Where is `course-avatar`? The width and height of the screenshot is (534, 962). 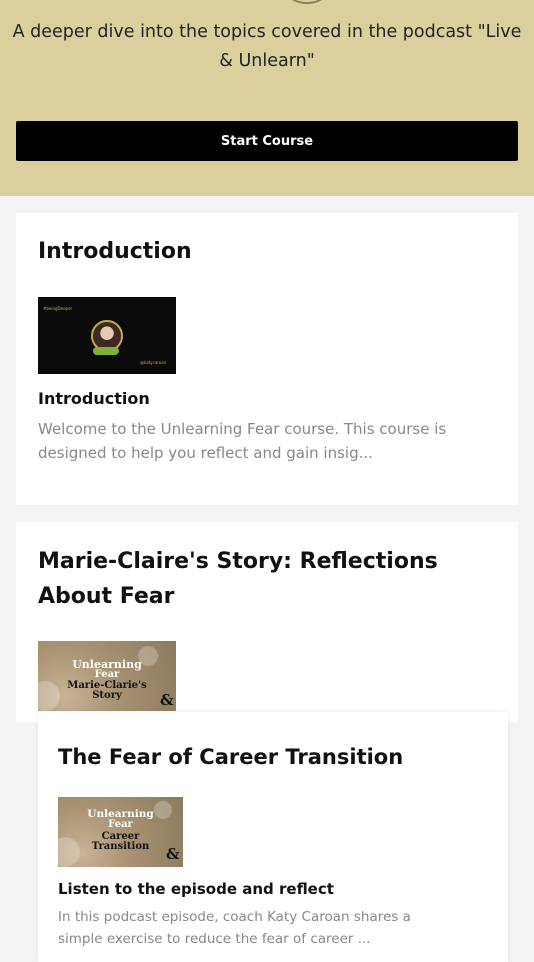 course-avatar is located at coordinates (307, 2).